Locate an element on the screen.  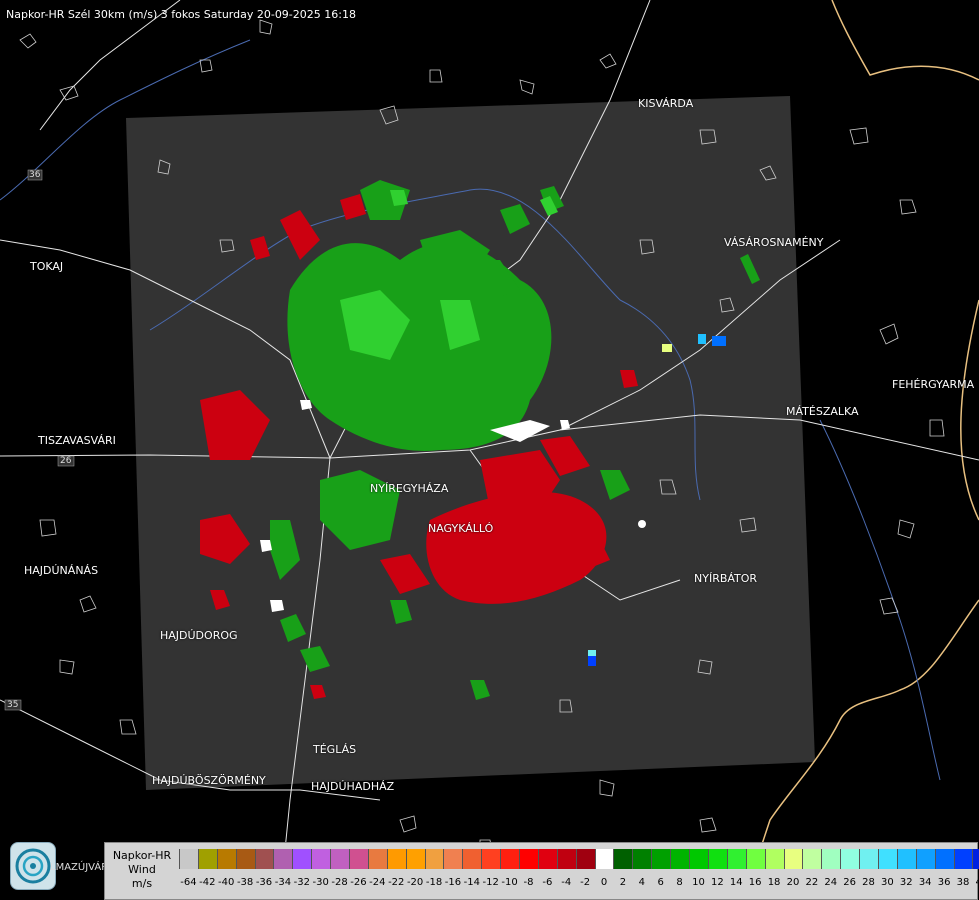
city-label-vasarosnameny: VÁSÁROSNAMÉNY is located at coordinates (774, 242).